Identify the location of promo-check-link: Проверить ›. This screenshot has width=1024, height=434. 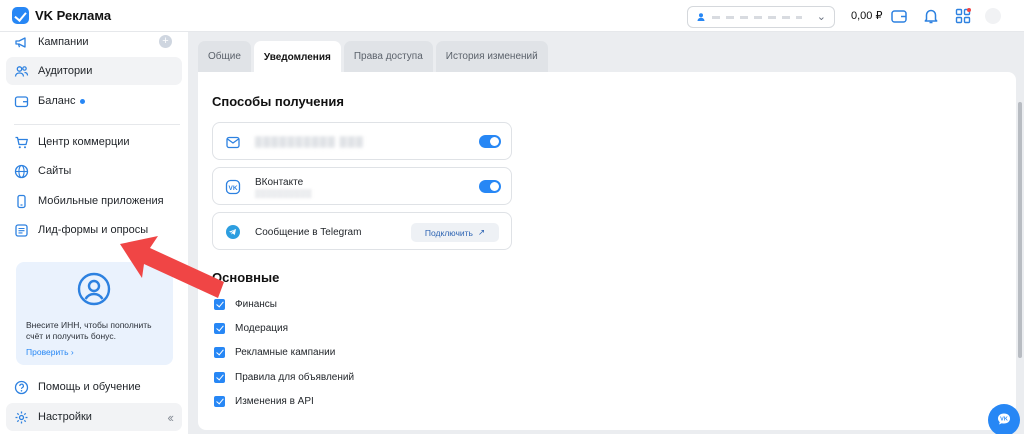
(50, 352).